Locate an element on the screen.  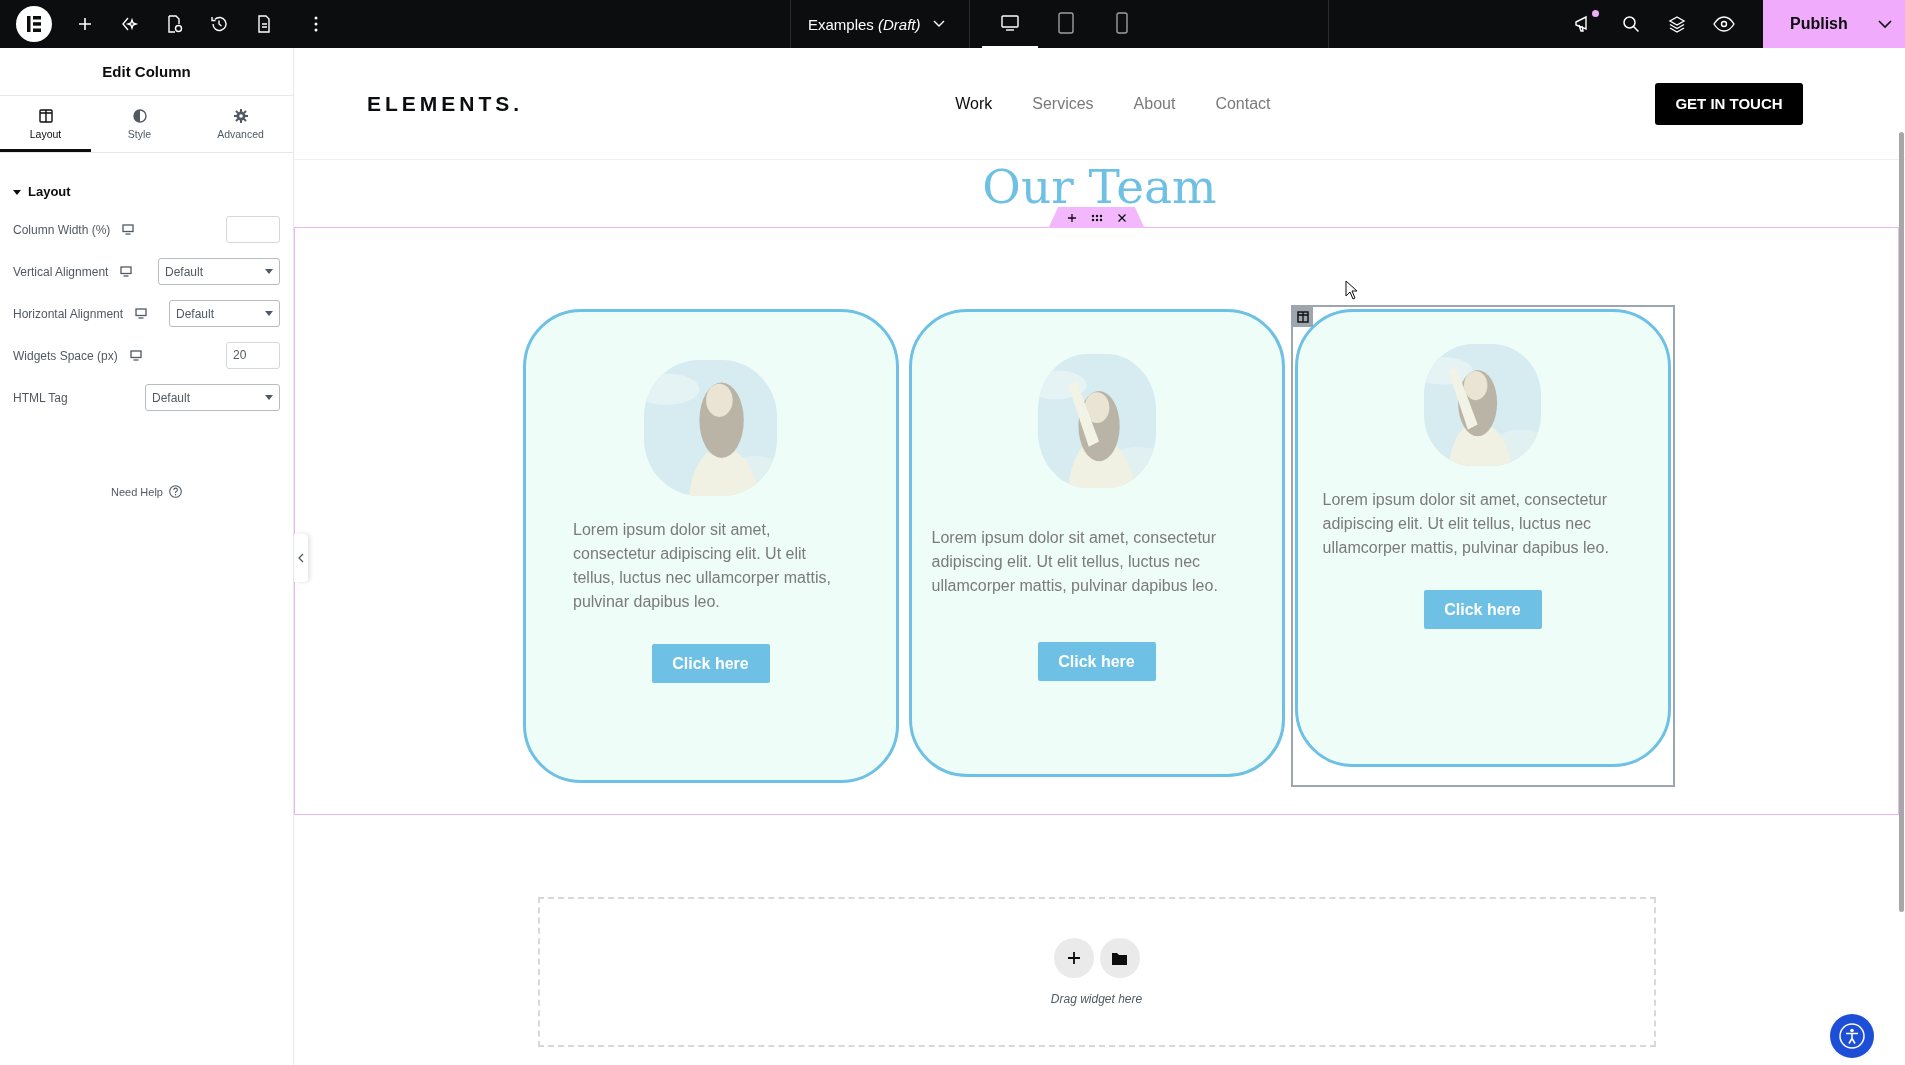
control-label: Vertical Alignment is located at coordinates (61, 271).